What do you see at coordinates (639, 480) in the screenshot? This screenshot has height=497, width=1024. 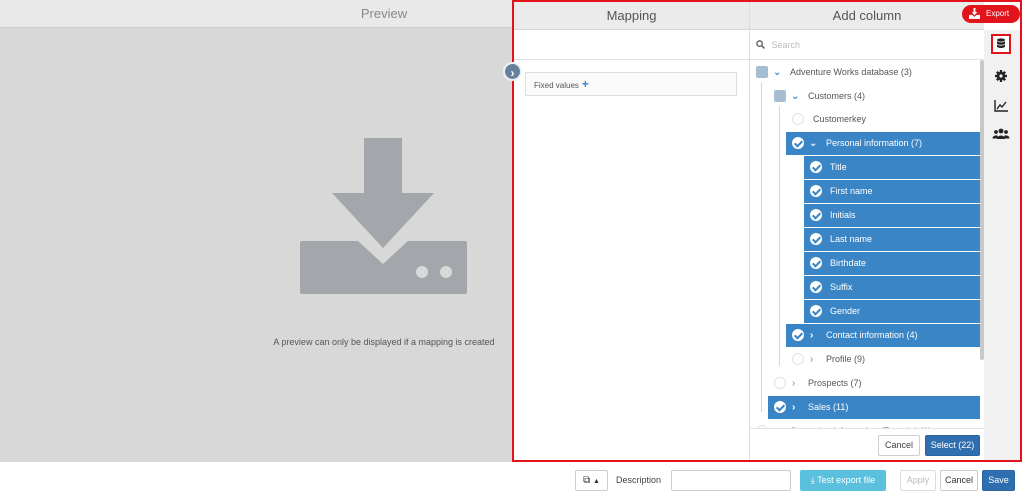 I see `description-label: Description` at bounding box center [639, 480].